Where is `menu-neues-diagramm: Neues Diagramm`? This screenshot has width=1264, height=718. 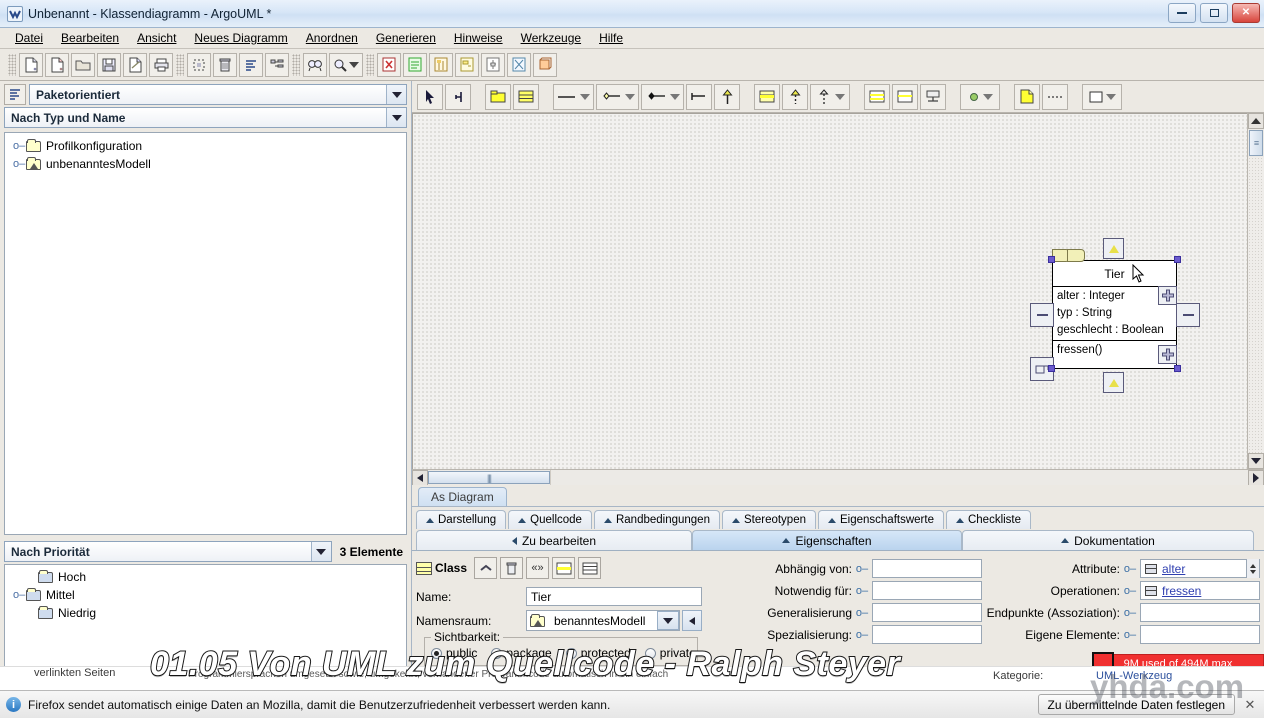 menu-neues-diagramm: Neues Diagramm is located at coordinates (240, 38).